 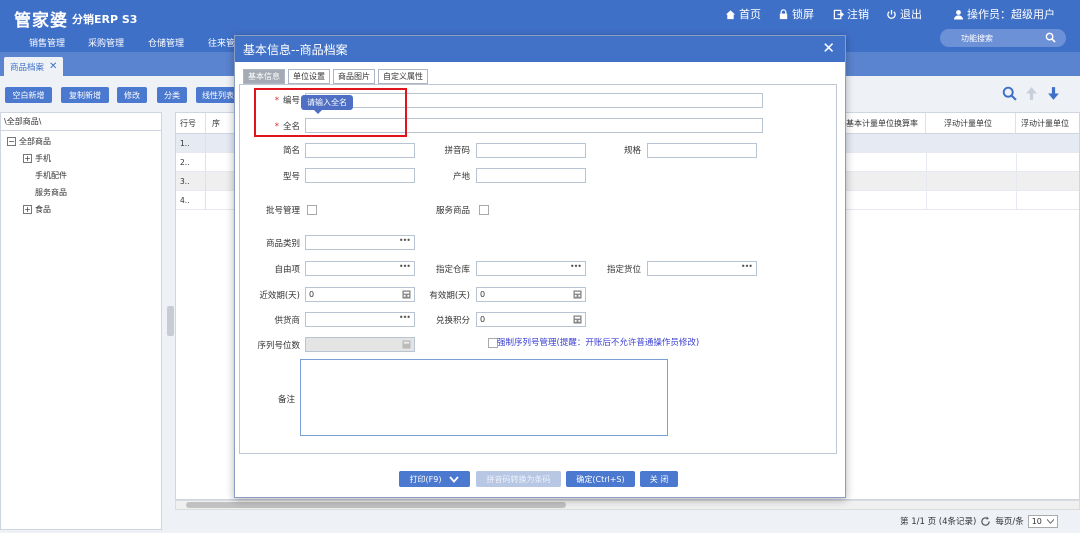 What do you see at coordinates (1003, 38) in the screenshot?
I see `function-search: 功能搜索` at bounding box center [1003, 38].